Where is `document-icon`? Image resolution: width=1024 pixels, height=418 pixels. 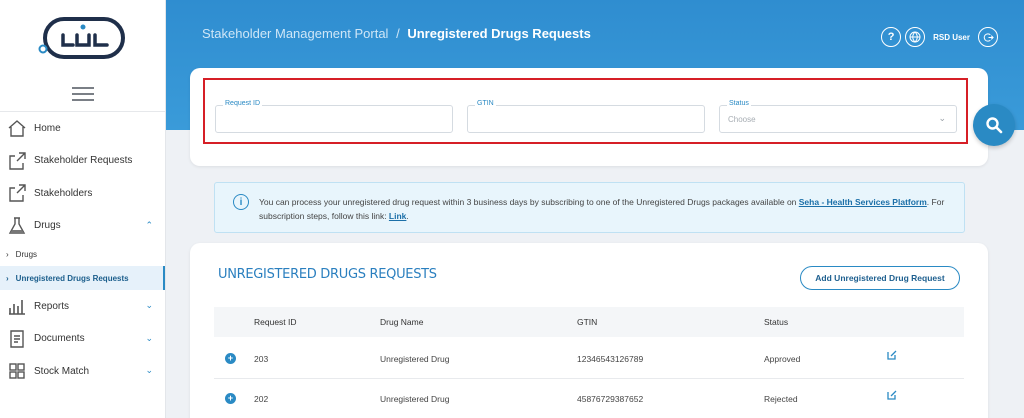
document-icon is located at coordinates (17, 339).